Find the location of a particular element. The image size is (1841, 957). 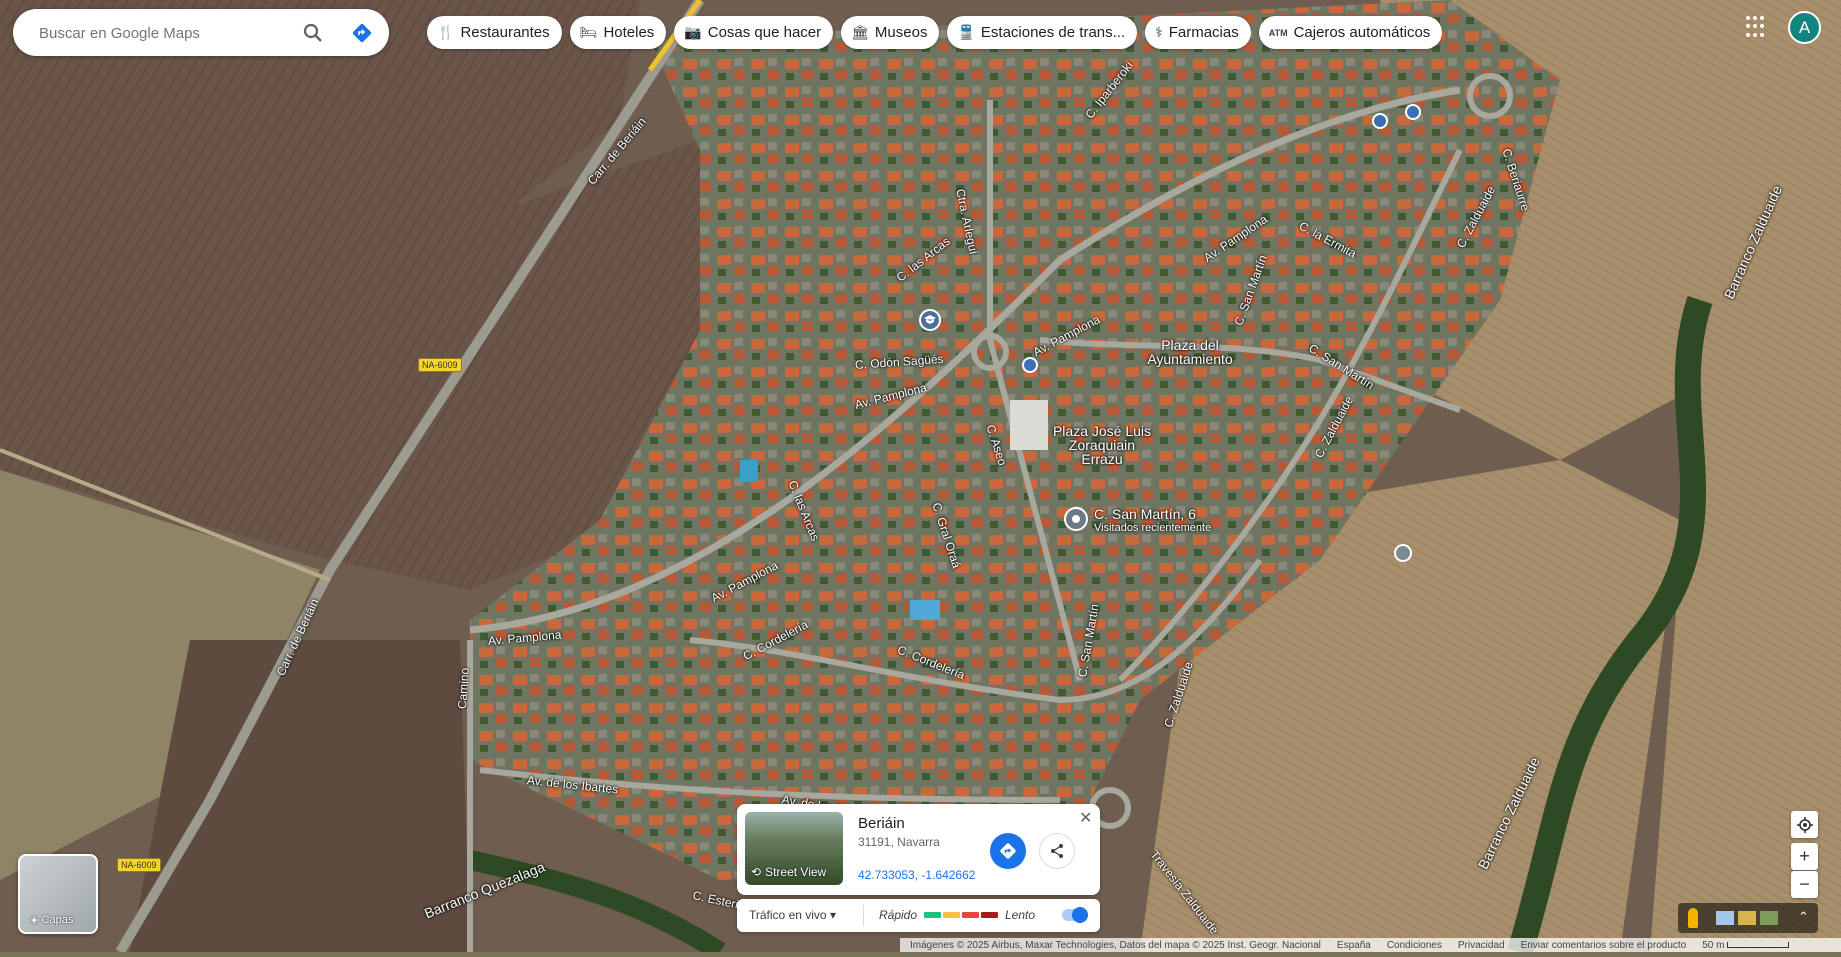

chip-museums: 🏛 Museos is located at coordinates (890, 32).